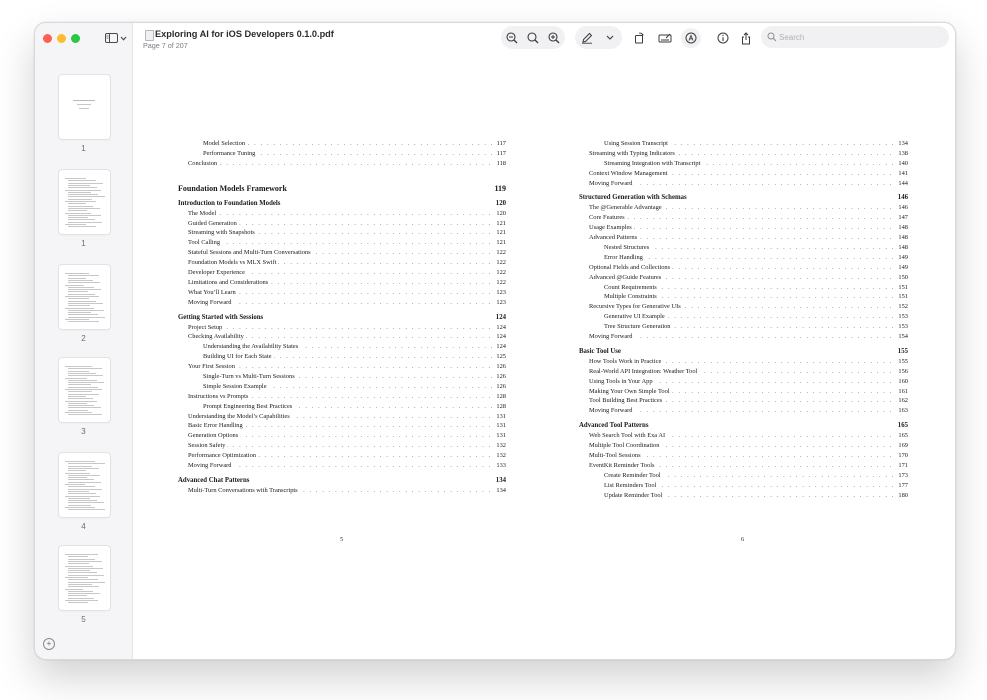 This screenshot has height=700, width=987. I want to click on toc-chapter-heading: Advanced Tool Patterns 165, so click(743, 426).